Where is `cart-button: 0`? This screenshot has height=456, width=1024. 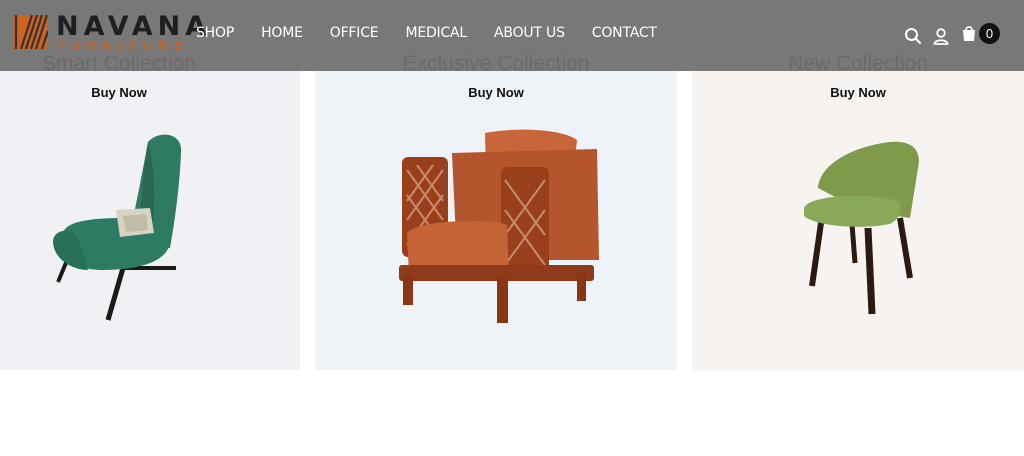 cart-button: 0 is located at coordinates (980, 35).